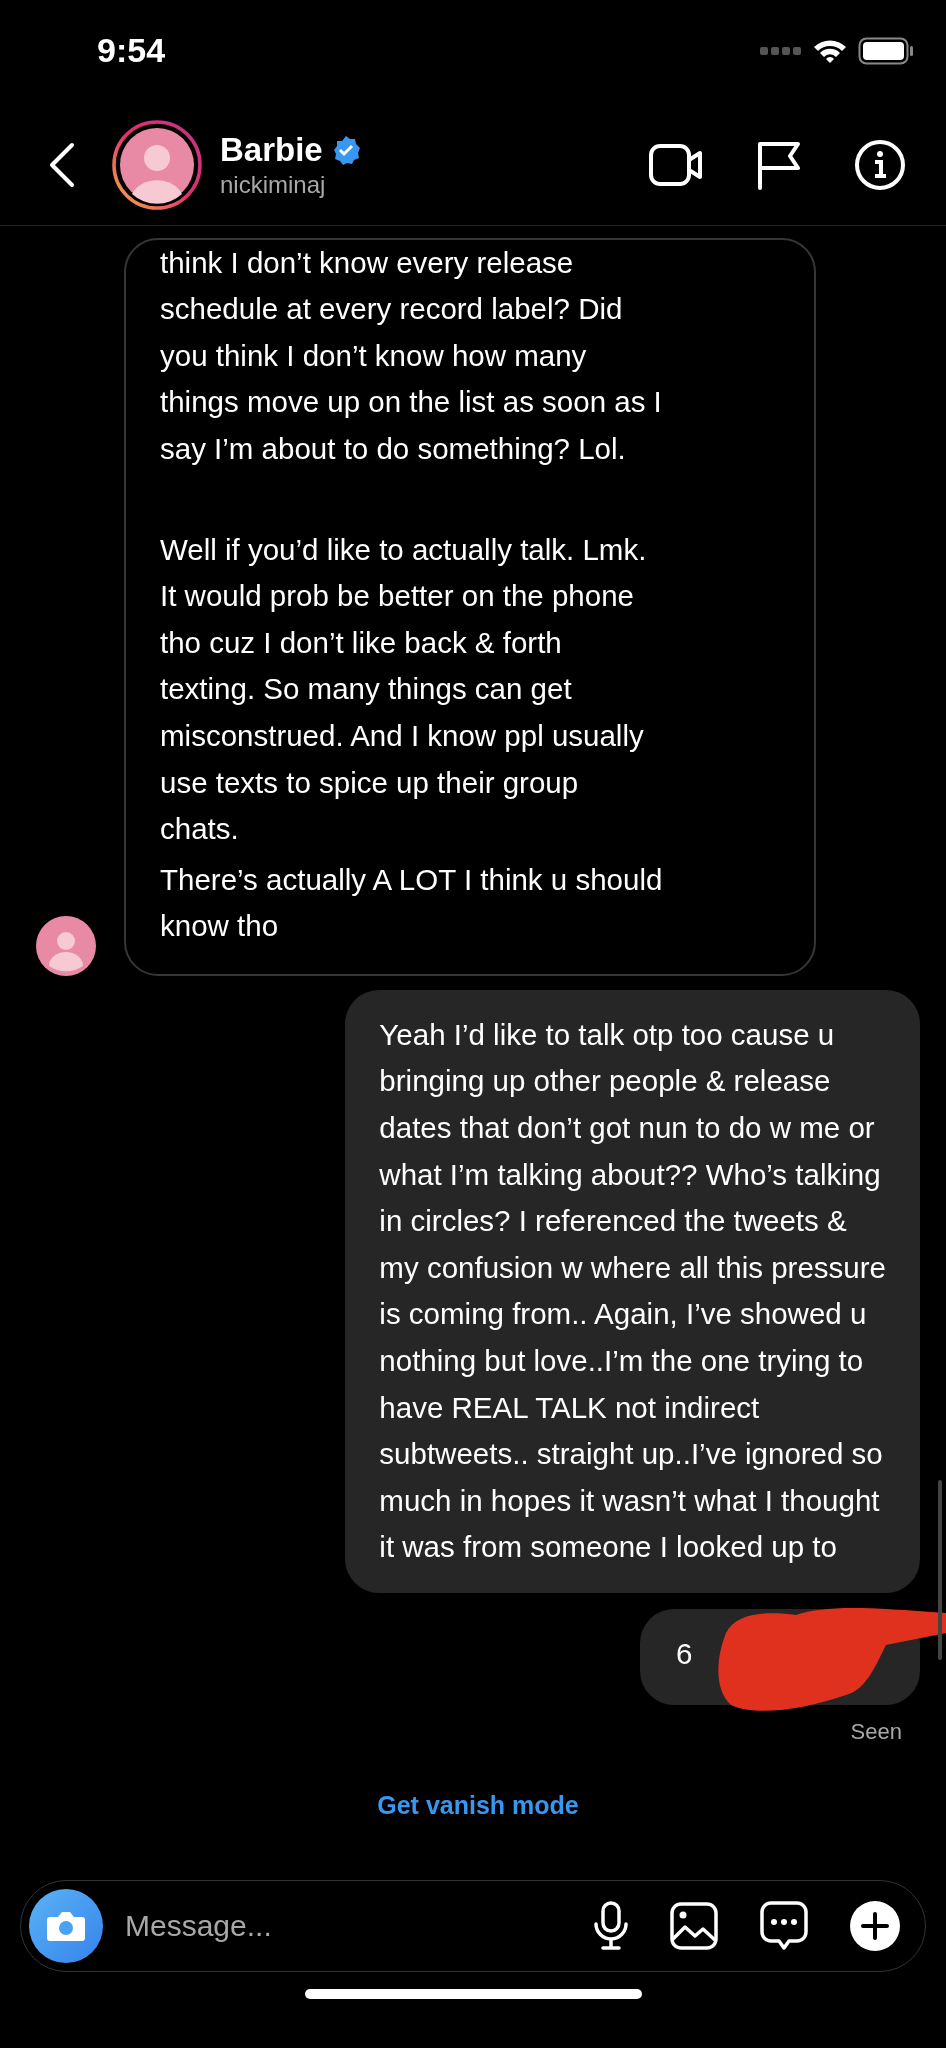  Describe the element at coordinates (412, 903) in the screenshot. I see `message-text: There’s actually A LOT I think u should know tho` at that location.